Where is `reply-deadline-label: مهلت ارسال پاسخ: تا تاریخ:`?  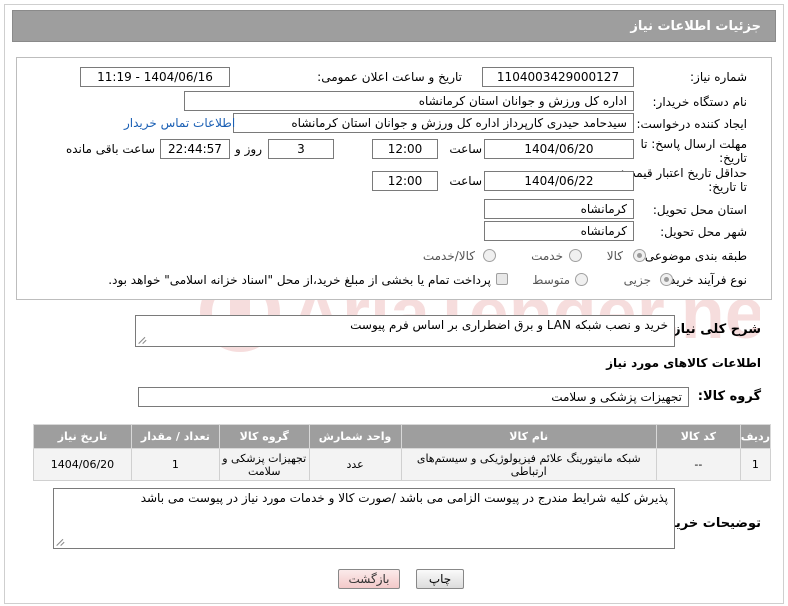 reply-deadline-label: مهلت ارسال پاسخ: تا تاریخ: is located at coordinates (693, 151).